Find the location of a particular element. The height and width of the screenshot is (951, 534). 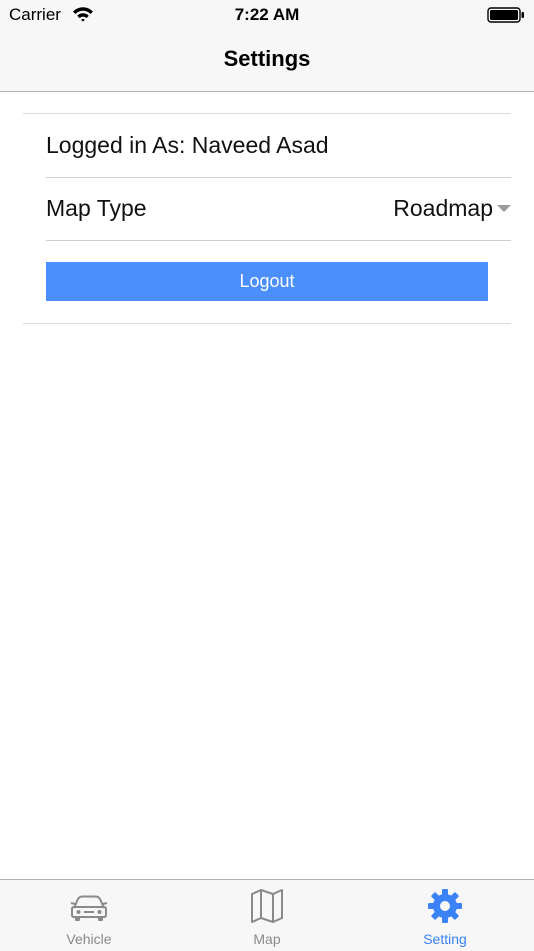

logged-in-row: Logged in As: Naveed Asad is located at coordinates (278, 146).